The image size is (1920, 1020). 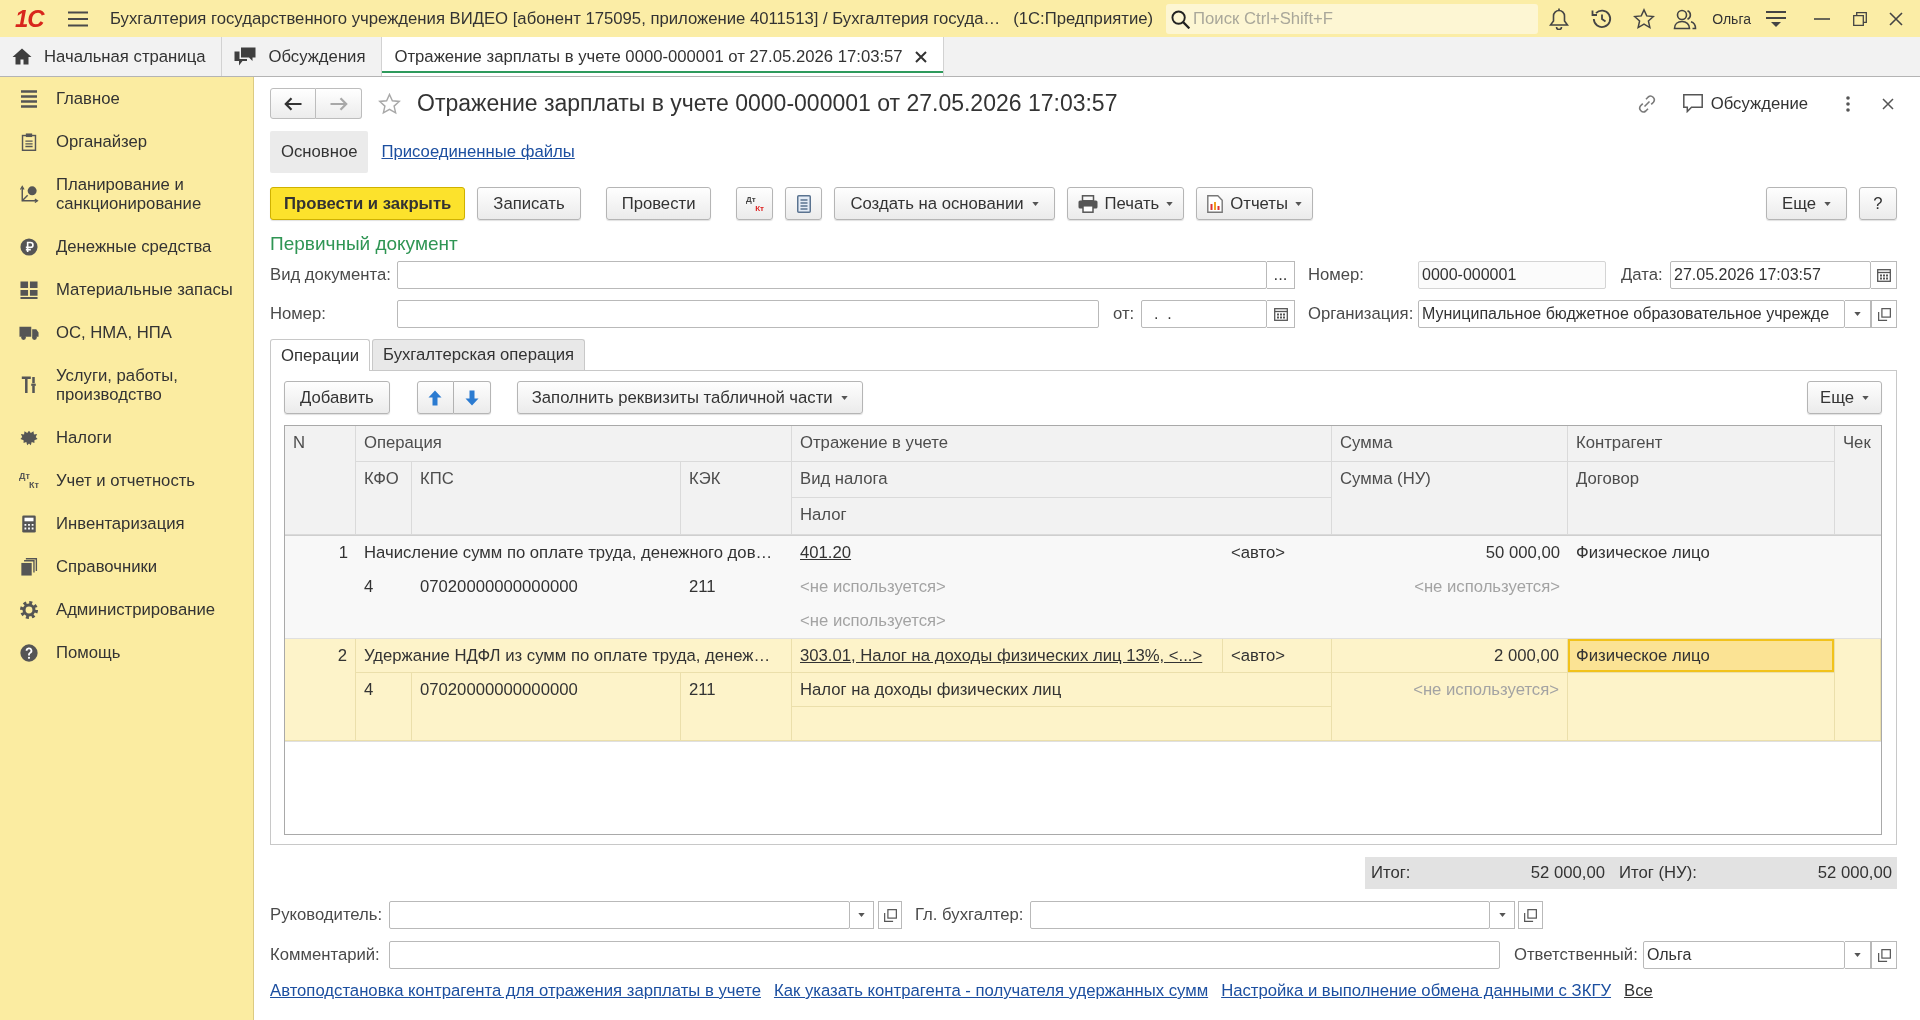 What do you see at coordinates (991, 991) in the screenshot?
I see `help-link: Как указать контрагента - получателя удержанных сумм` at bounding box center [991, 991].